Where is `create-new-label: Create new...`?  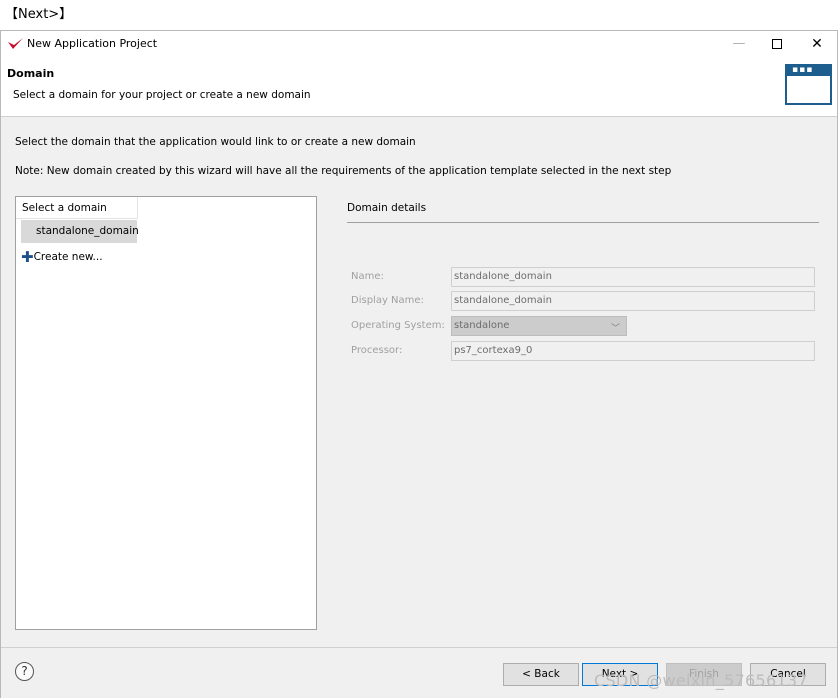
create-new-label: Create new... is located at coordinates (68, 257).